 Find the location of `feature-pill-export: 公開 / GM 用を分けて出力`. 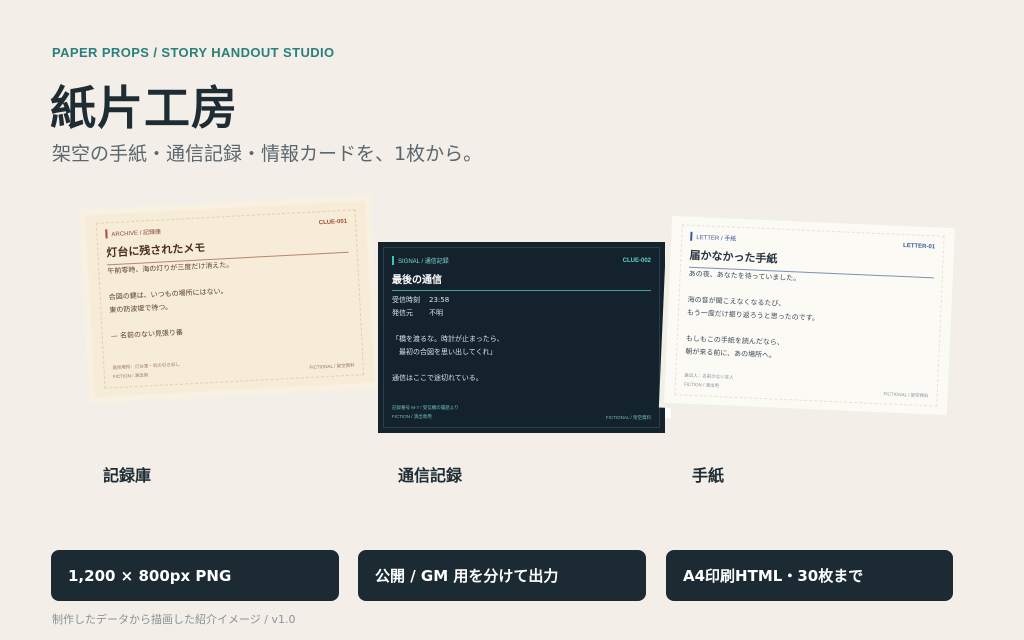

feature-pill-export: 公開 / GM 用を分けて出力 is located at coordinates (502, 575).